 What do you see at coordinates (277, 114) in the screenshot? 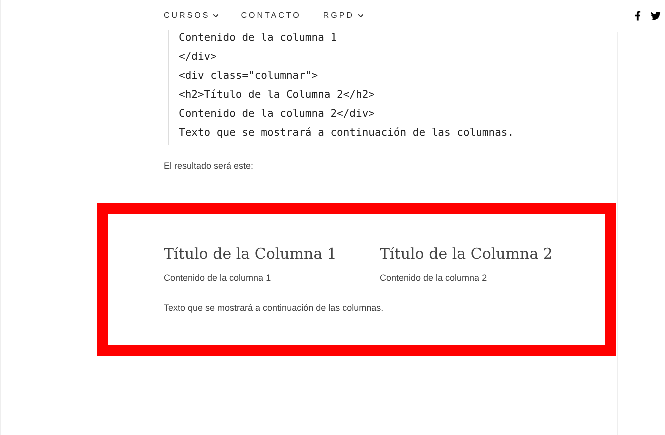
I see `code-line: Contenido de la columna 2</div>` at bounding box center [277, 114].